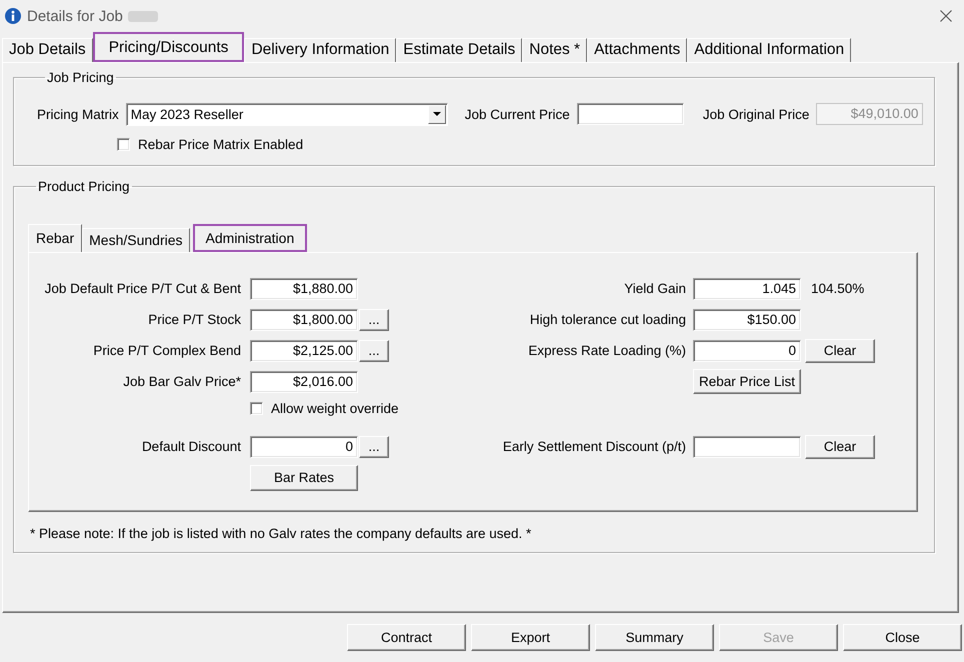 This screenshot has width=964, height=662. Describe the element at coordinates (250, 238) in the screenshot. I see `tab: Administration` at that location.